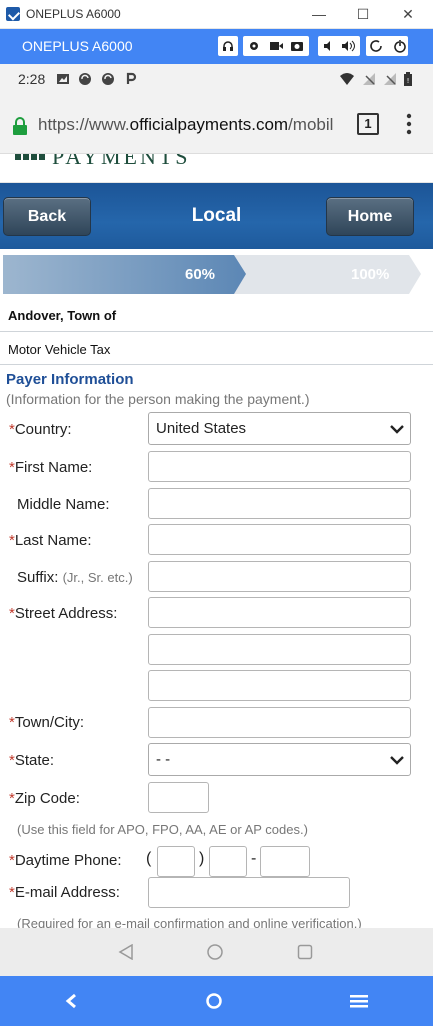 The height and width of the screenshot is (1026, 433). What do you see at coordinates (409, 124) in the screenshot?
I see `overflow-menu-icon` at bounding box center [409, 124].